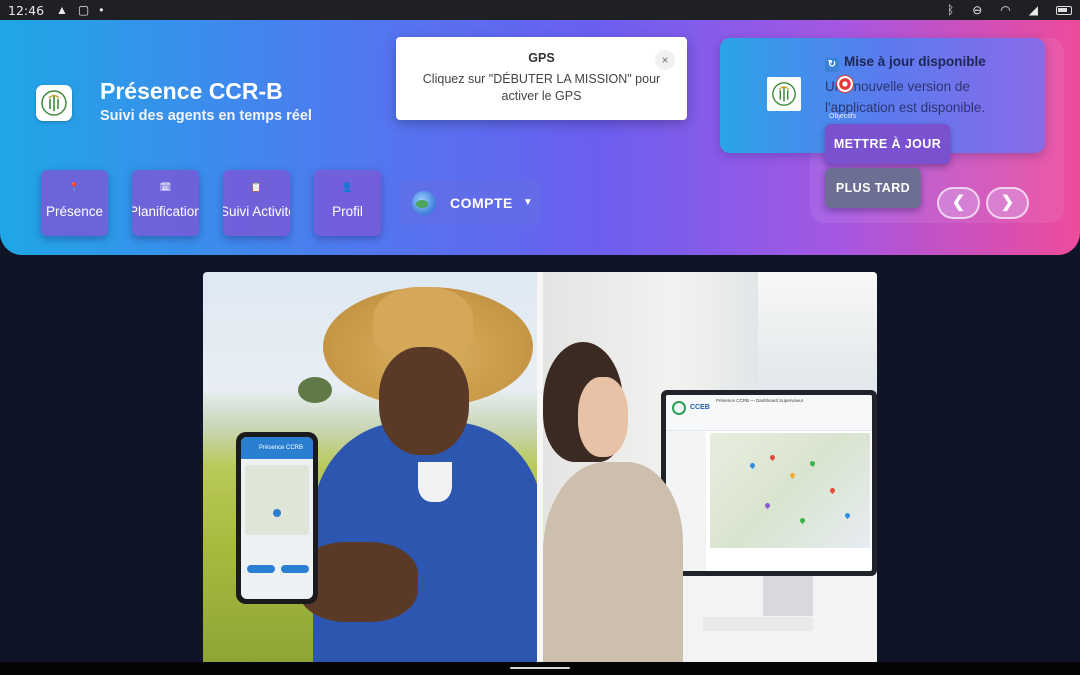 The image size is (1080, 675). What do you see at coordinates (832, 65) in the screenshot?
I see `refresh-icon: ↻` at bounding box center [832, 65].